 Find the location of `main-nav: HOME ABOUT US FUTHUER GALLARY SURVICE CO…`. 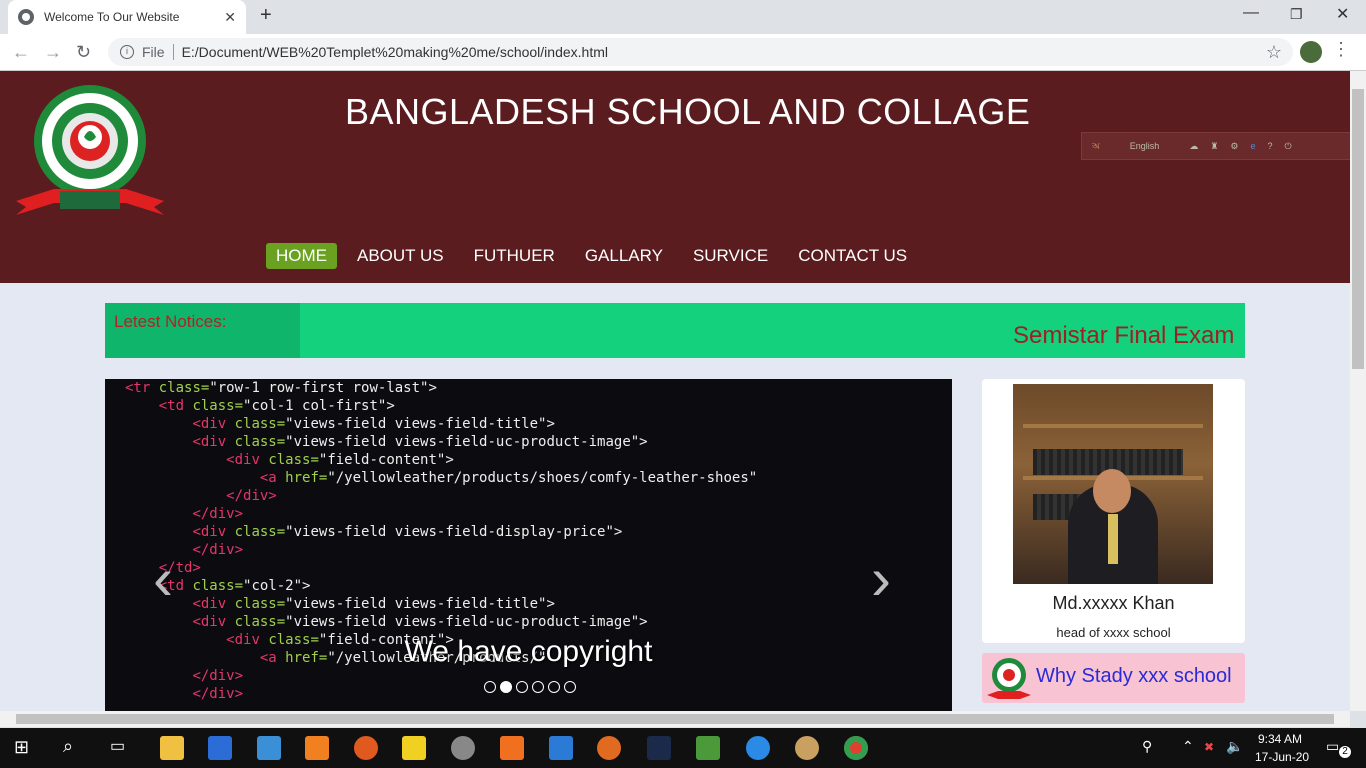

main-nav: HOME ABOUT US FUTHUER GALLARY SURVICE CO… is located at coordinates (596, 256).